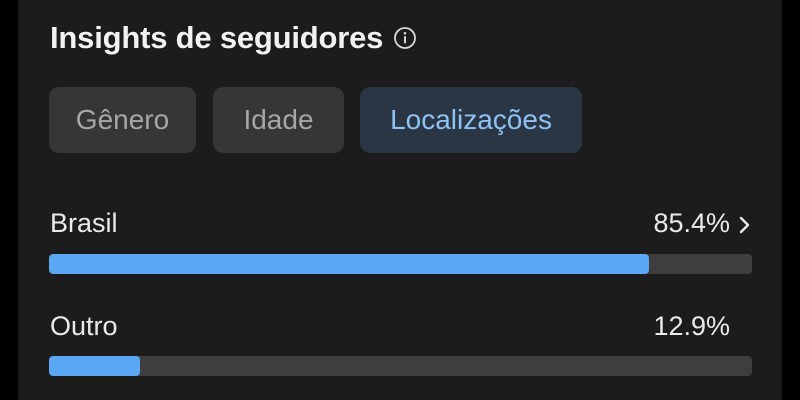  Describe the element at coordinates (122, 120) in the screenshot. I see `tab-genero: Gênero` at that location.